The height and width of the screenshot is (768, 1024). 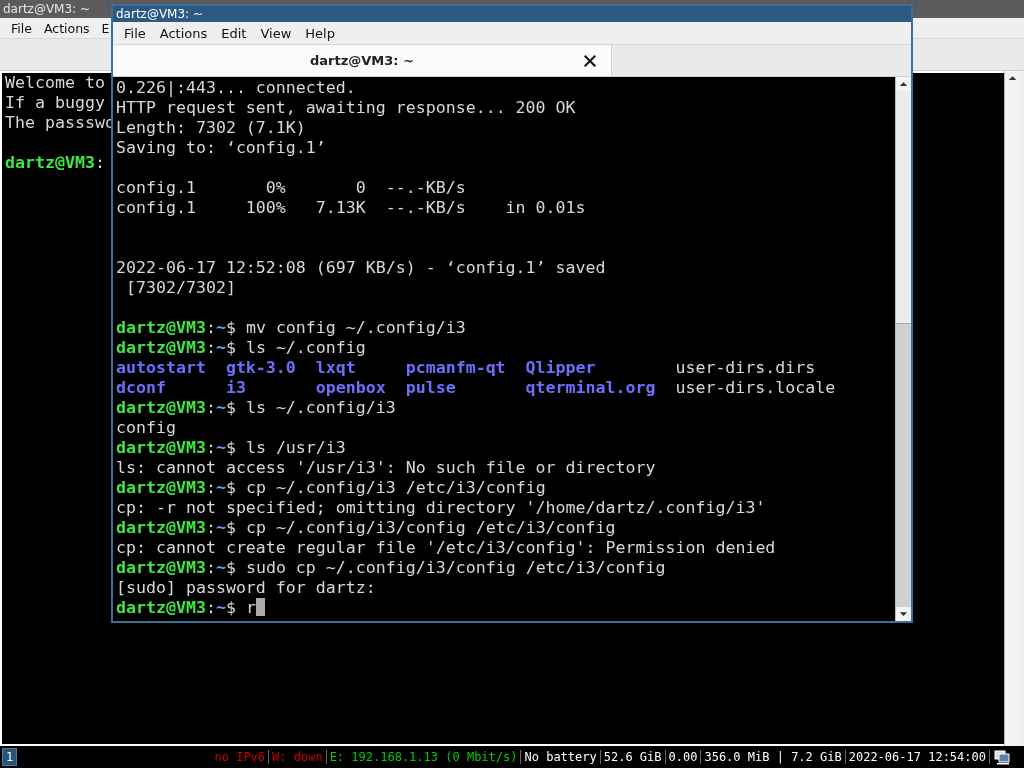 What do you see at coordinates (295, 447) in the screenshot?
I see `command-text: ls /usr/i3` at bounding box center [295, 447].